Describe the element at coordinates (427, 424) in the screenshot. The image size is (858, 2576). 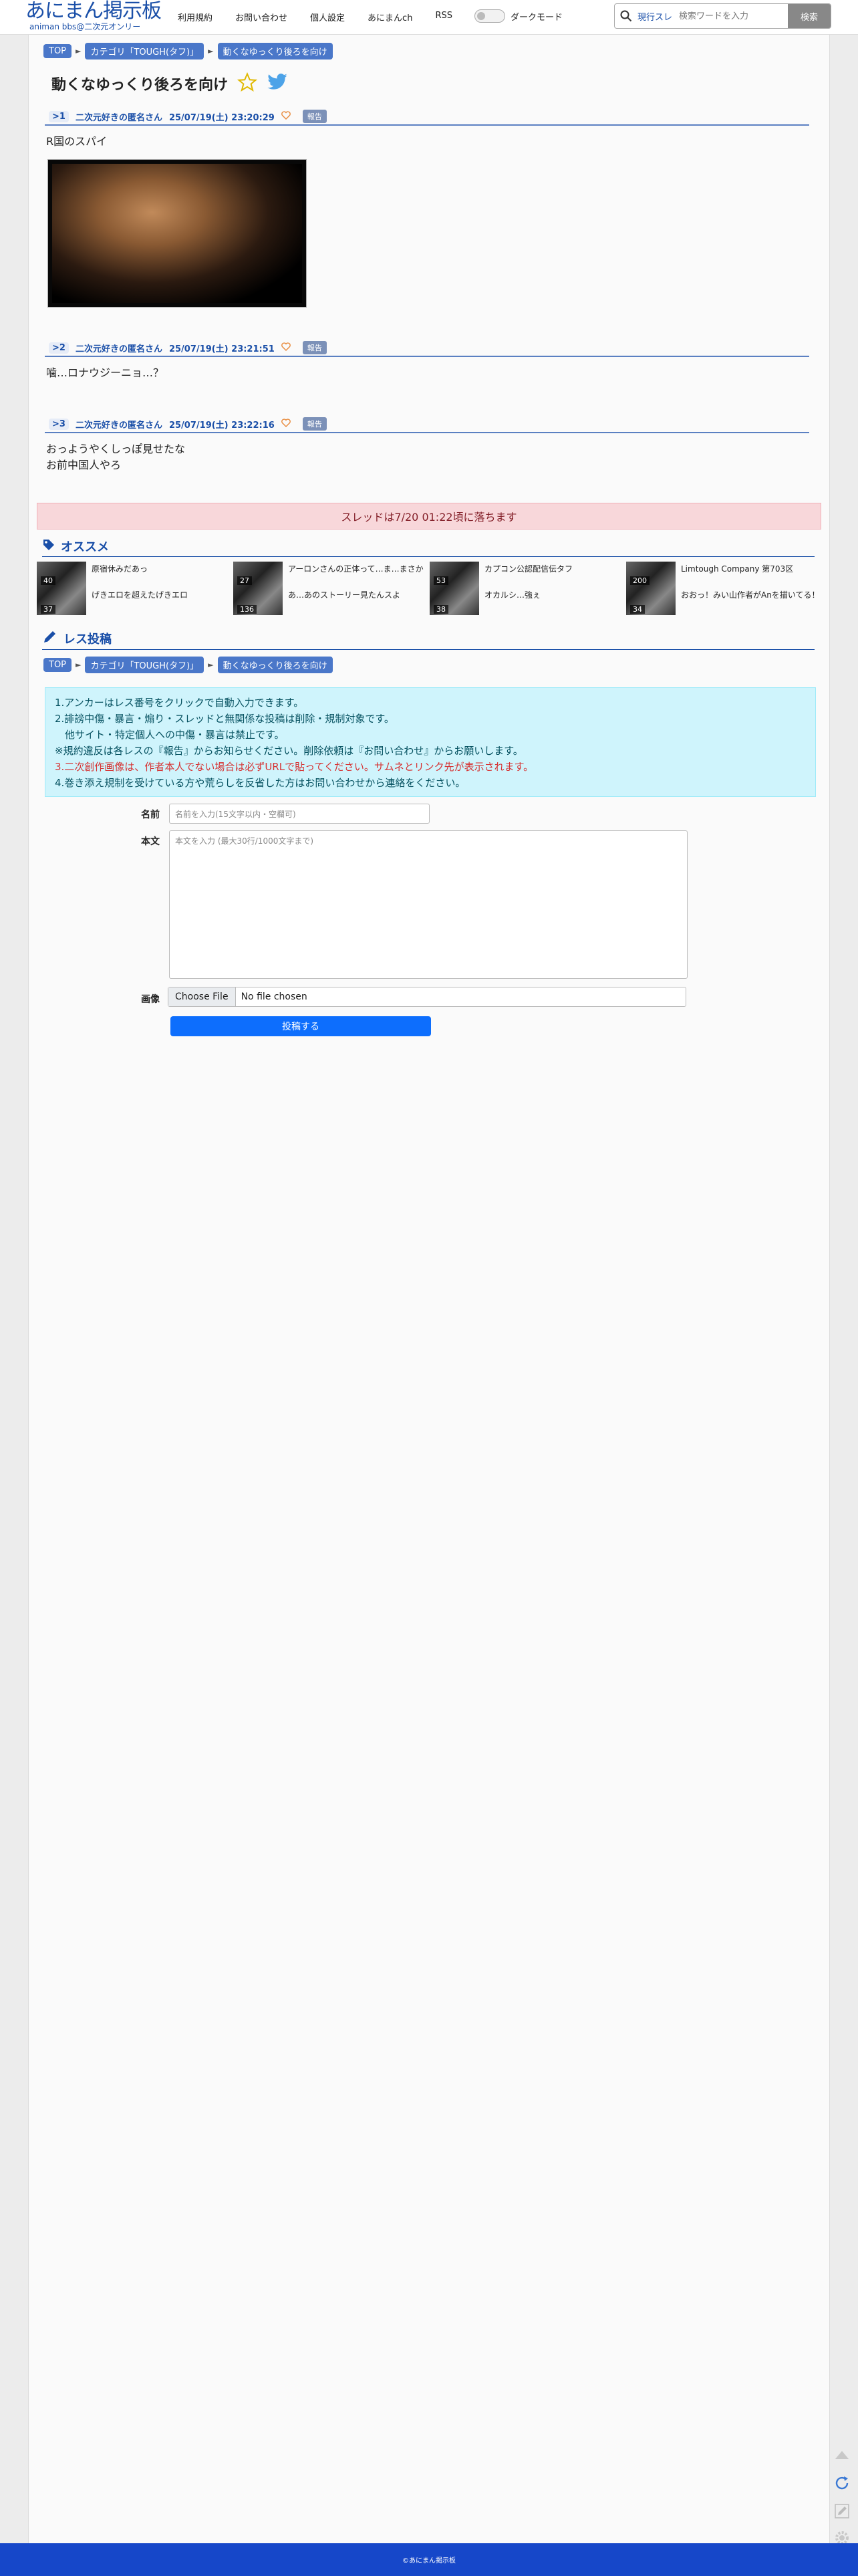
I see `post-header: >3 二次元好きの匿名さん 25/07/19(土) 23:22:16 報告` at that location.